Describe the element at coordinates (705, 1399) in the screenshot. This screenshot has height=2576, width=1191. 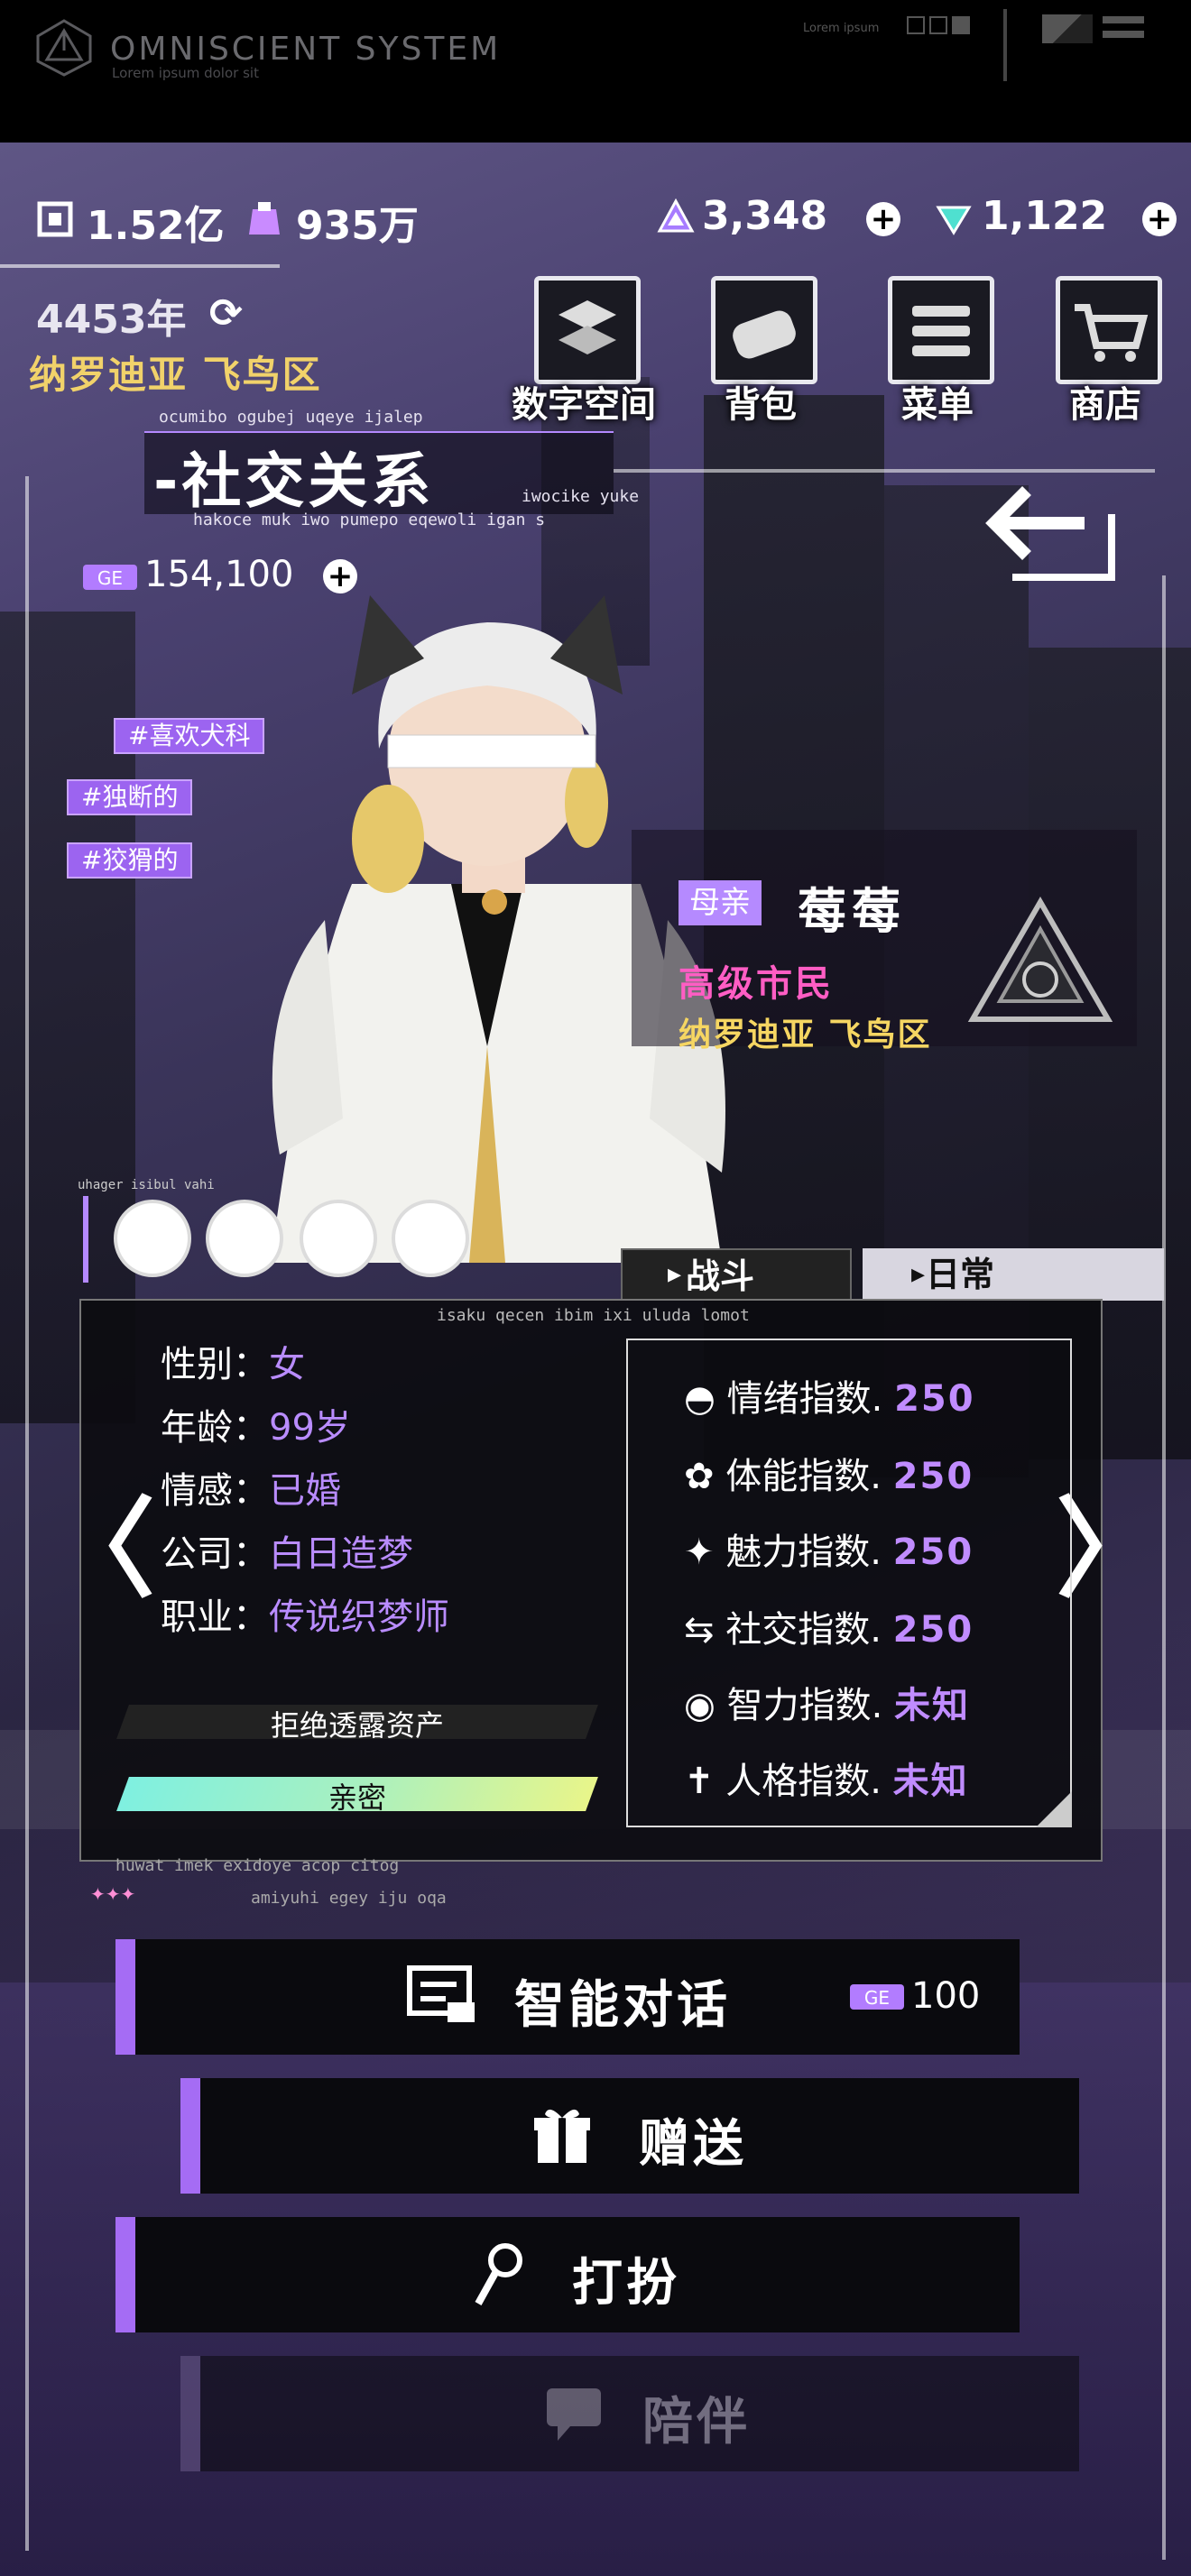
I see `mood-icon: ◓` at that location.